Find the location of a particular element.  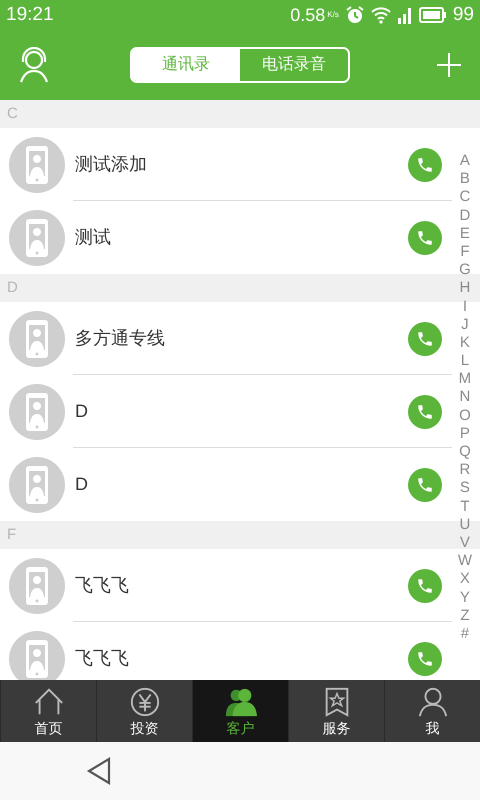

index-letter: W is located at coordinates (465, 561).